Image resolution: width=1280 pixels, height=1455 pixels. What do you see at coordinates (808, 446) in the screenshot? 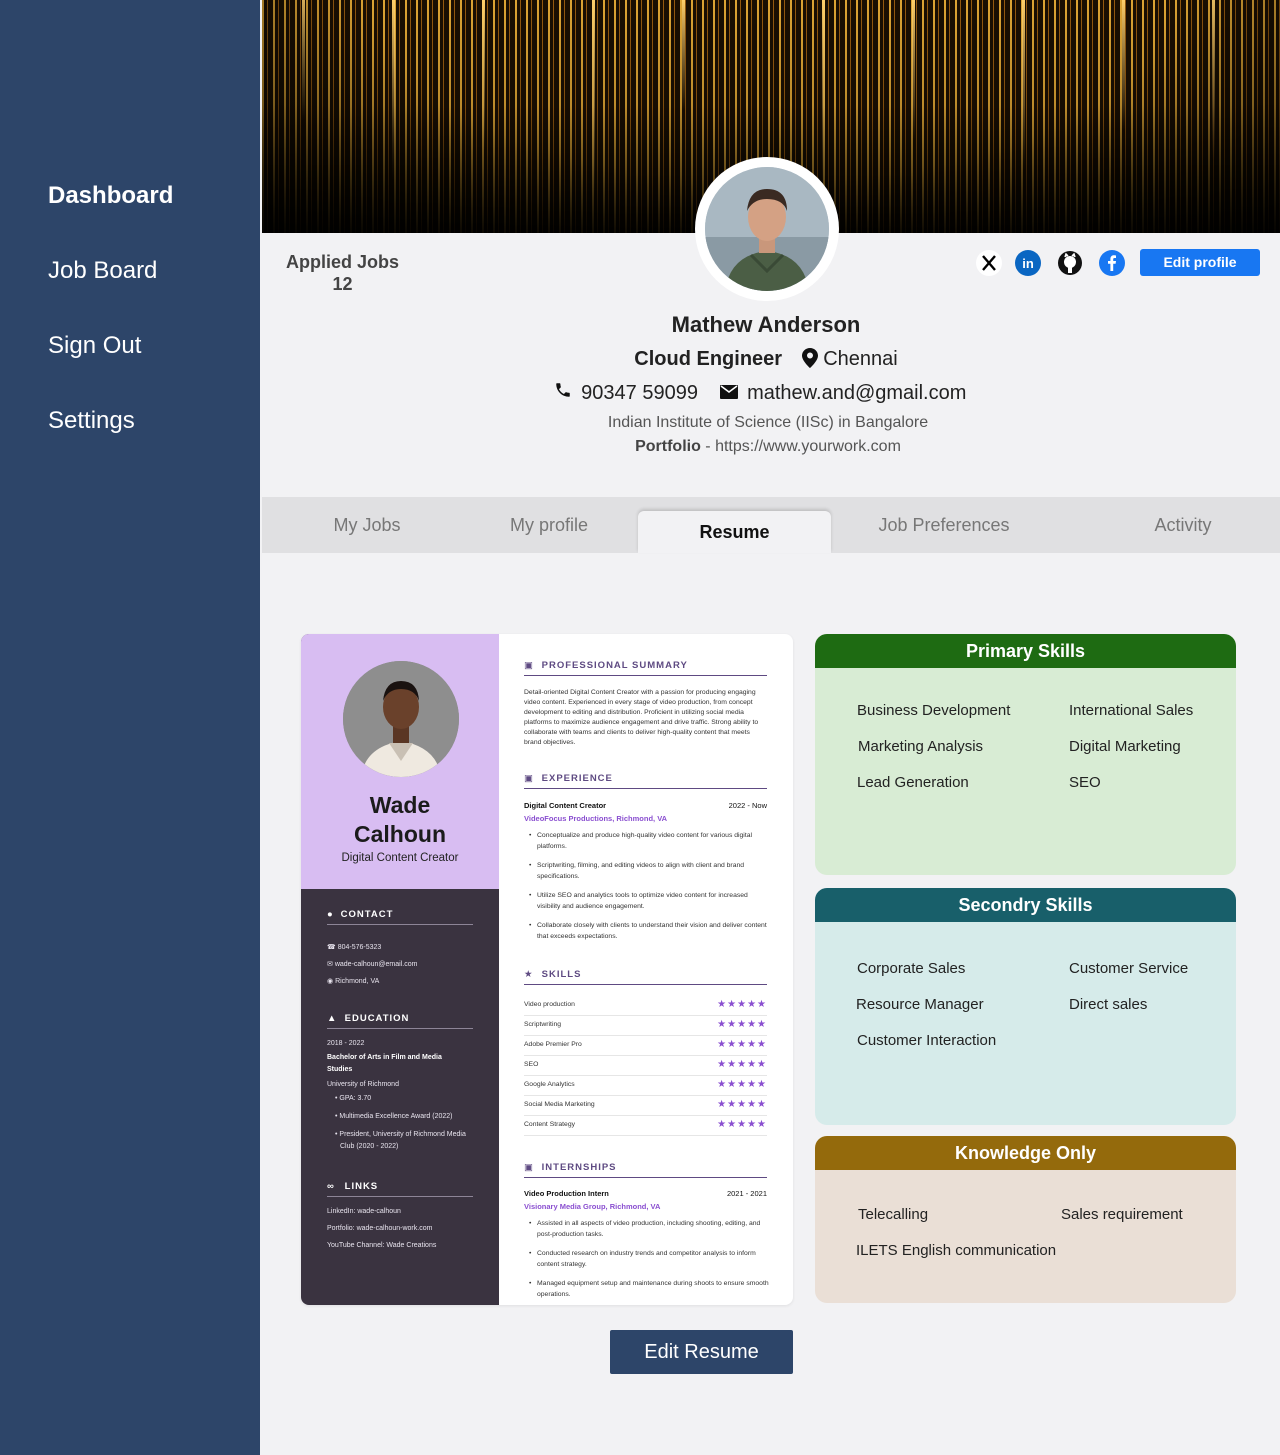
I see `portfolio-link: https://www.yourwork.com` at bounding box center [808, 446].